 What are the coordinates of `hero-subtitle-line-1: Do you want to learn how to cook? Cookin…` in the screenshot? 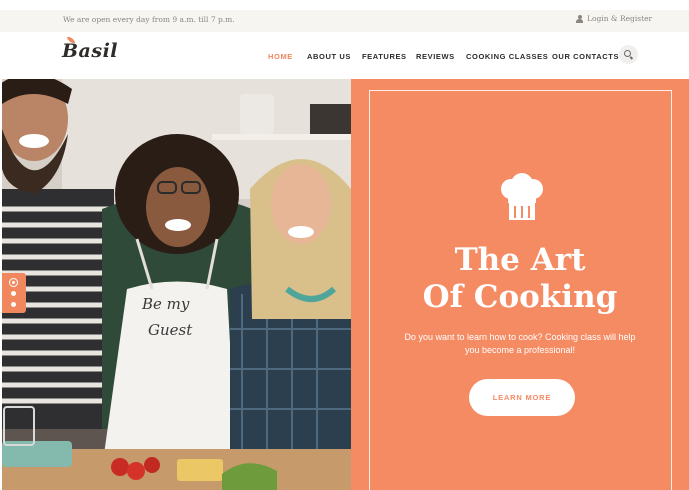 It's located at (520, 337).